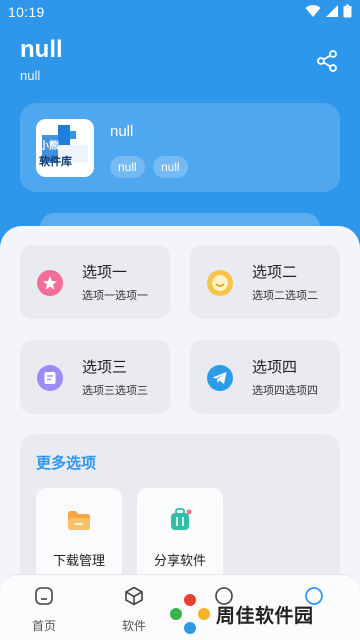  I want to click on watermark-text: 周佳软件园, so click(265, 615).